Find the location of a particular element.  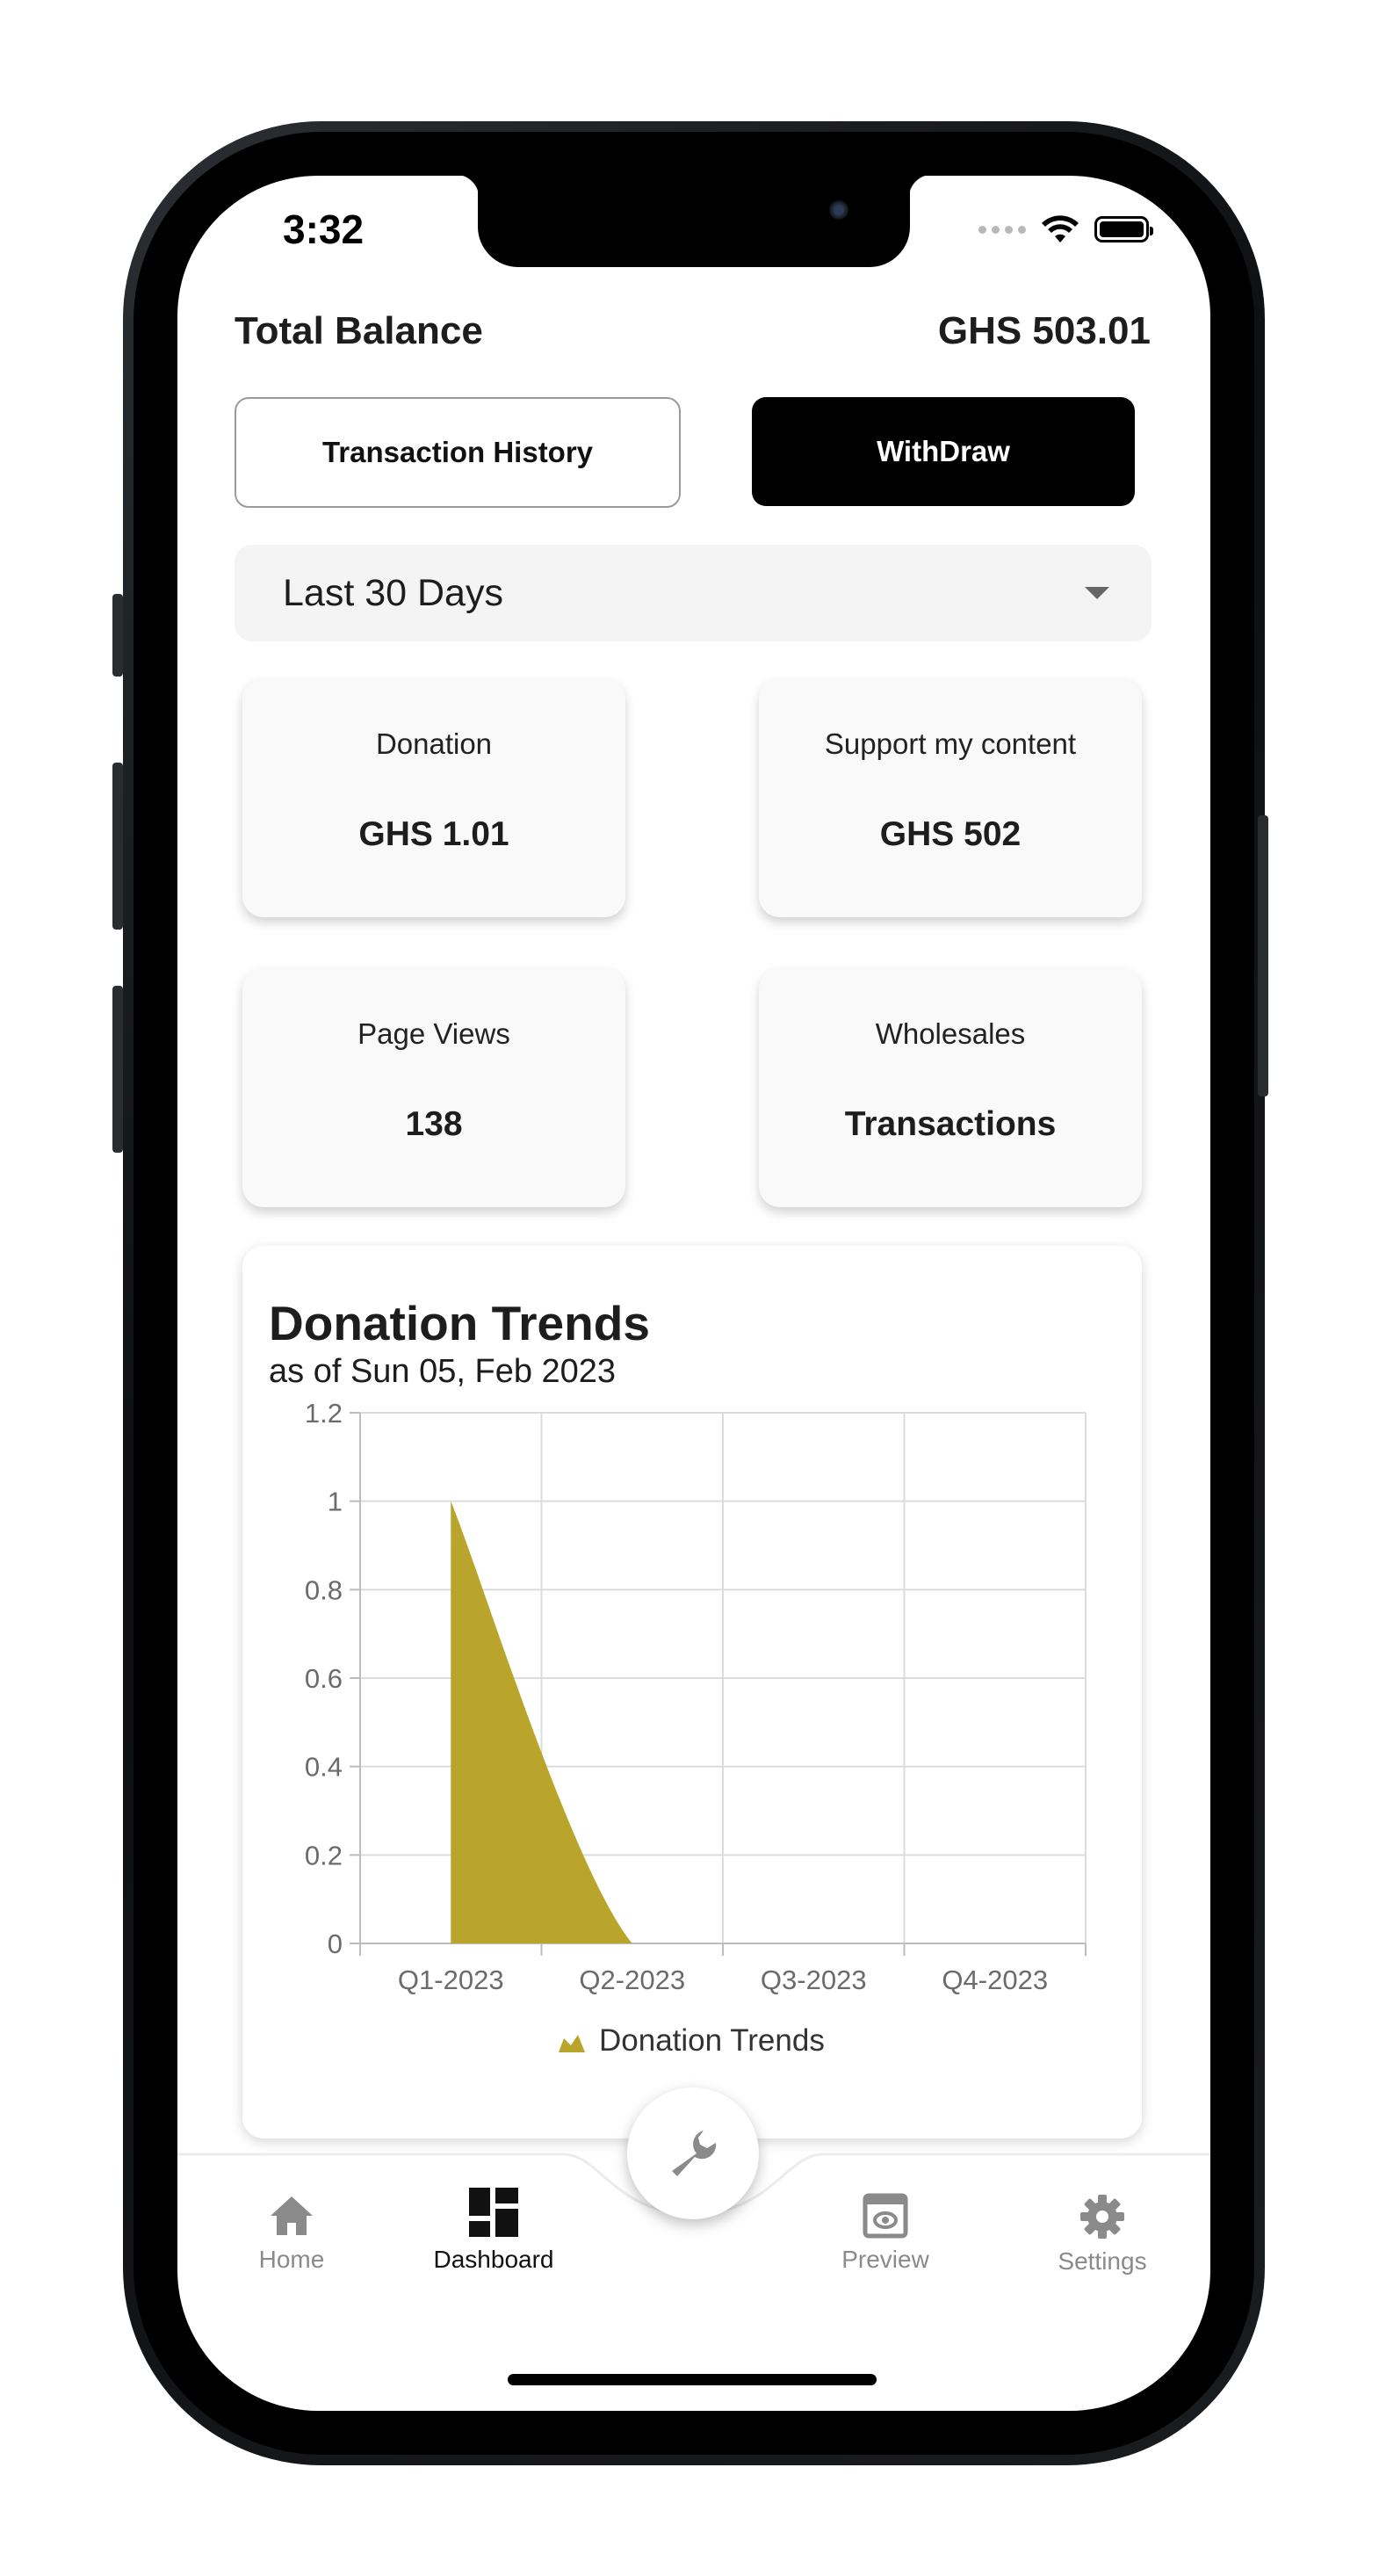

signal-dots-icon is located at coordinates (1002, 229).